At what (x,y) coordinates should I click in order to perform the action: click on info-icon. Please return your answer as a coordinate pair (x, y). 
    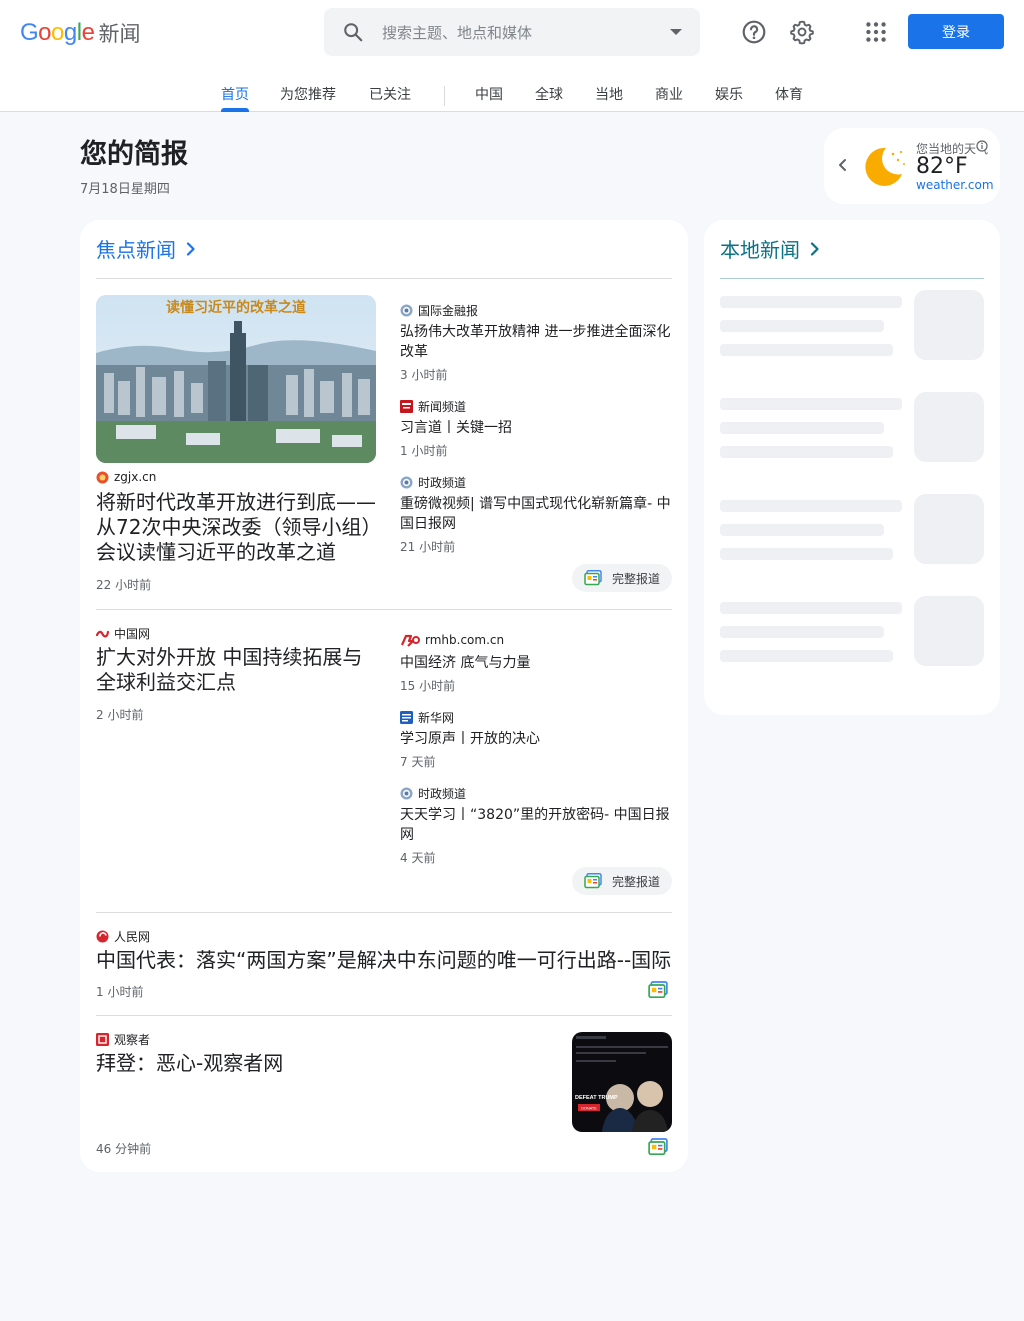
    Looking at the image, I should click on (982, 146).